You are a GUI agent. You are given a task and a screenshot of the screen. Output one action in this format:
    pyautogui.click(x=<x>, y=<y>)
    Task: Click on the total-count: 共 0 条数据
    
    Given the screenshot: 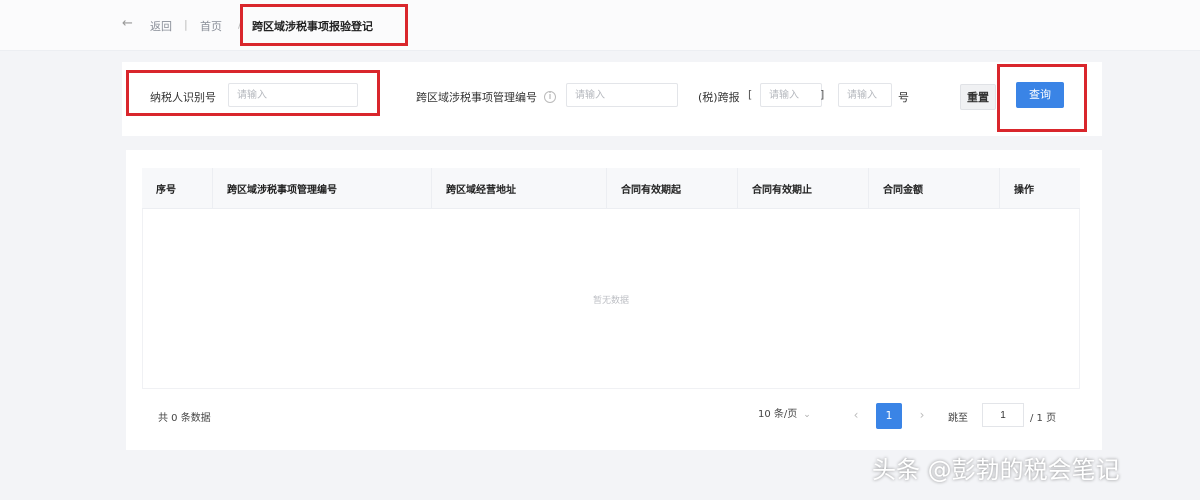 What is the action you would take?
    pyautogui.click(x=184, y=418)
    